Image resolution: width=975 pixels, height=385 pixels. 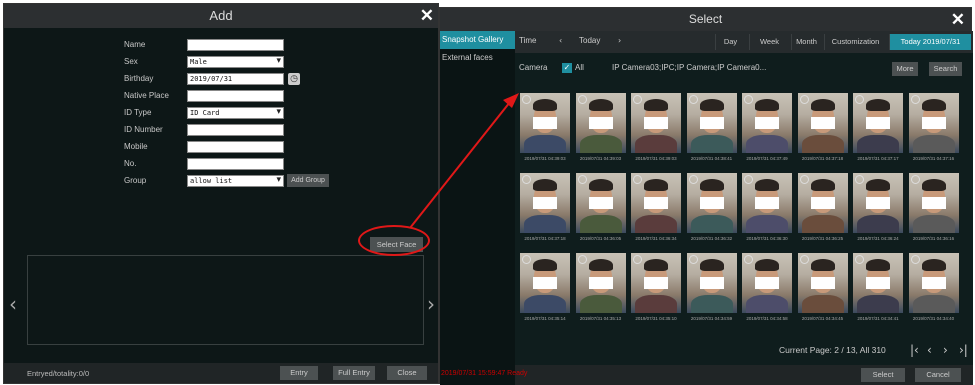 I want to click on sidebar-item-external-faces: External faces, so click(x=477, y=58).